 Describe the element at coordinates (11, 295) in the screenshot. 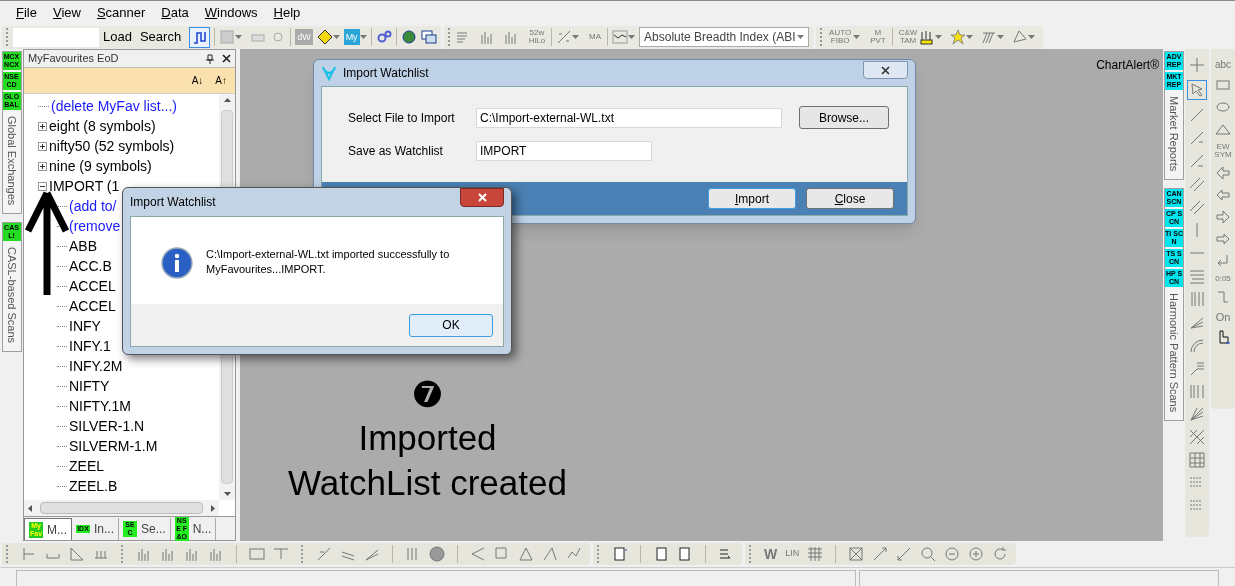

I see `side-tab-label: CASL-based Scans` at that location.